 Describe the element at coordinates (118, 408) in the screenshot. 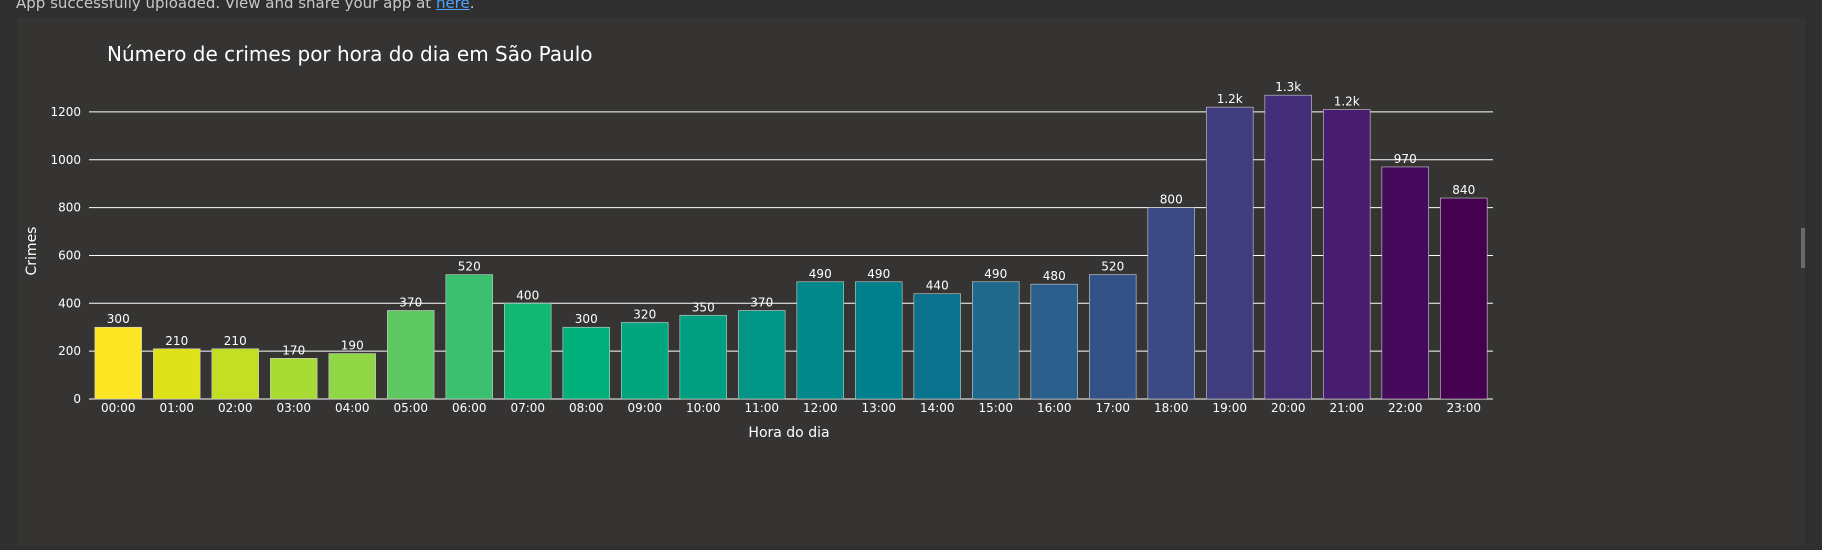

I see `x-tick-label: 00:00` at that location.